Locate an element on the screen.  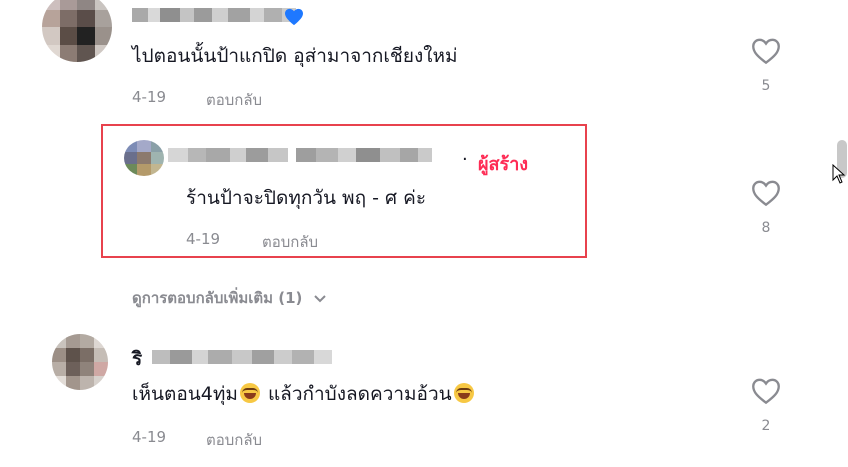
comment-text-part2: แล้วกำบังลดความอ้วน is located at coordinates (359, 394).